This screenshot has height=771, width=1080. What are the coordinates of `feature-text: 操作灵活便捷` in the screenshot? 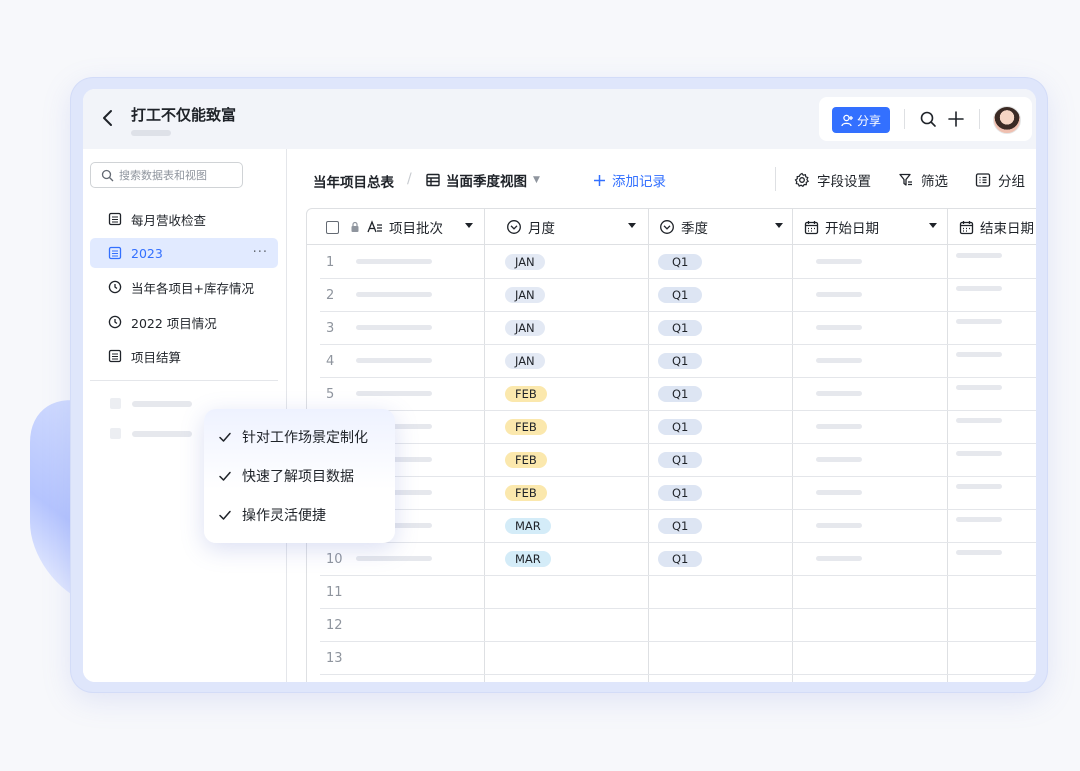 It's located at (284, 516).